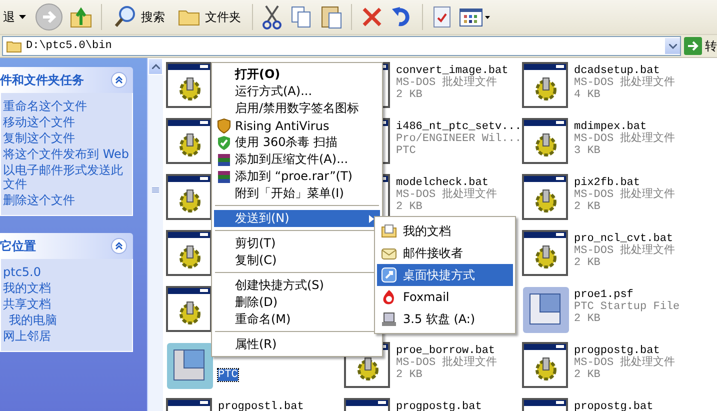 The width and height of the screenshot is (717, 411). Describe the element at coordinates (297, 344) in the screenshot. I see `menu-item: 属性(R)` at that location.